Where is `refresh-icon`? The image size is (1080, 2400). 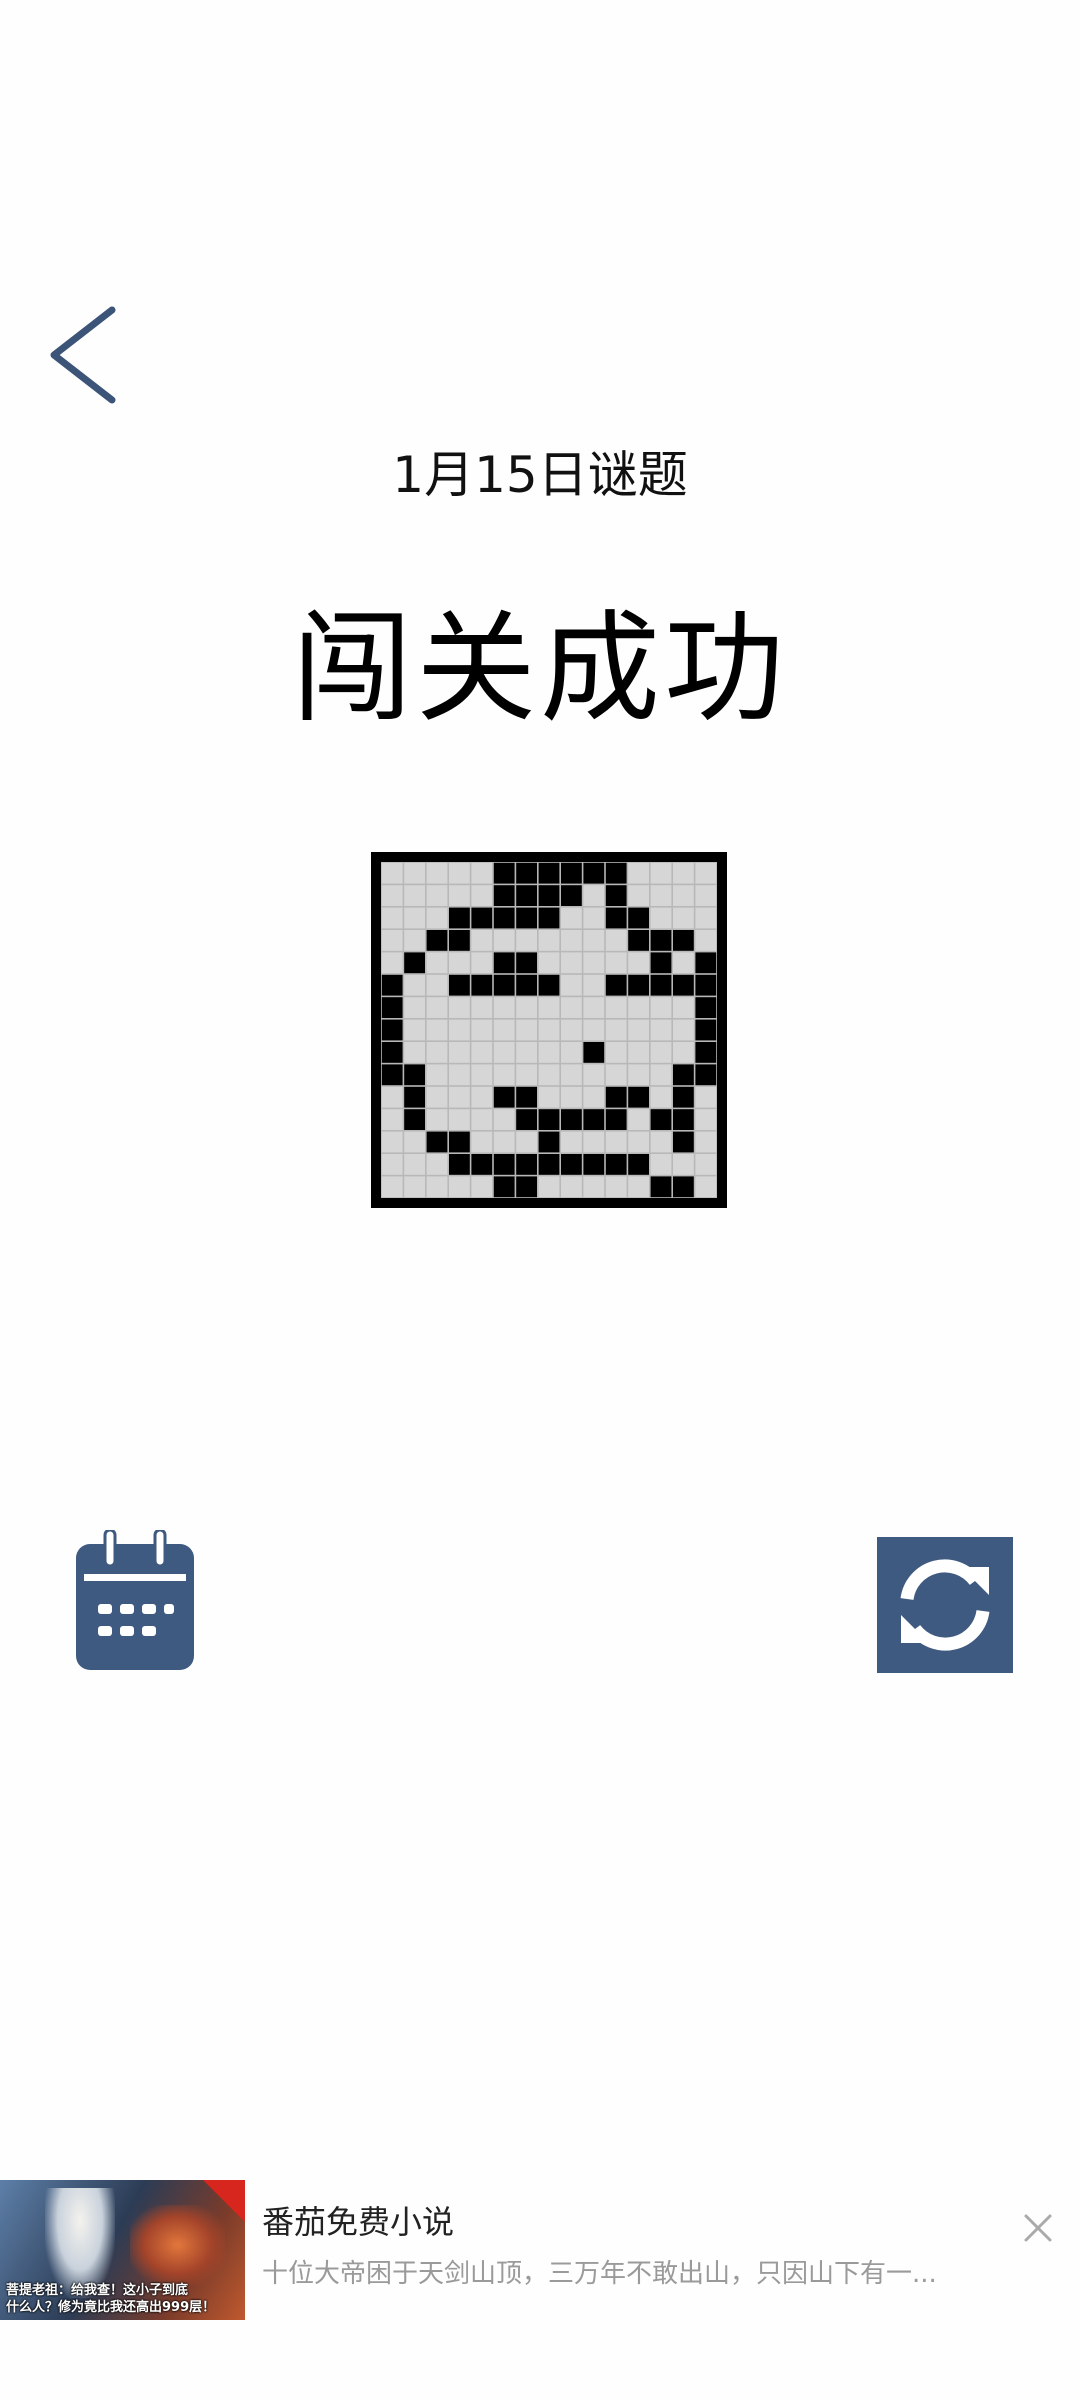 refresh-icon is located at coordinates (945, 1605).